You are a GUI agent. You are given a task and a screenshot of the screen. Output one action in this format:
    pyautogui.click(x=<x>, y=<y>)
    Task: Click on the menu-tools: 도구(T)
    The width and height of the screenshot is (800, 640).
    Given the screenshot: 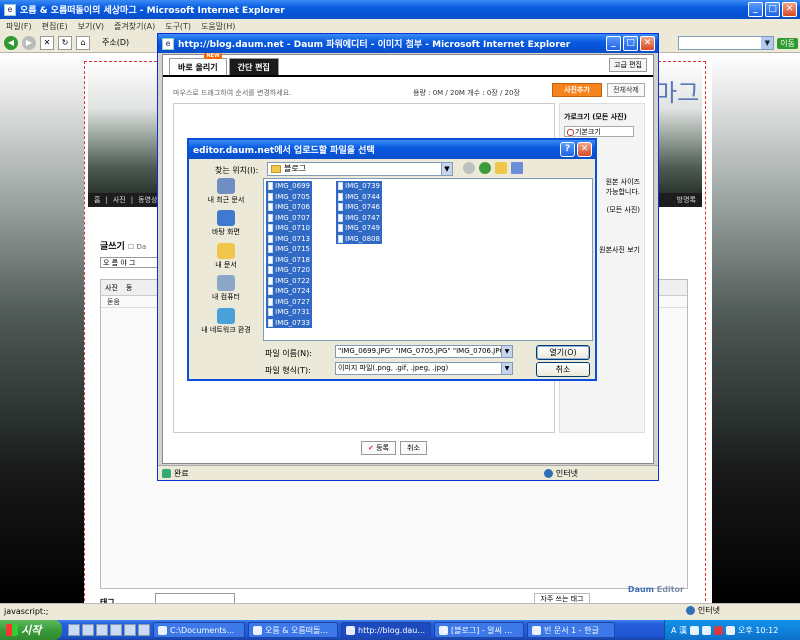 What is the action you would take?
    pyautogui.click(x=178, y=26)
    